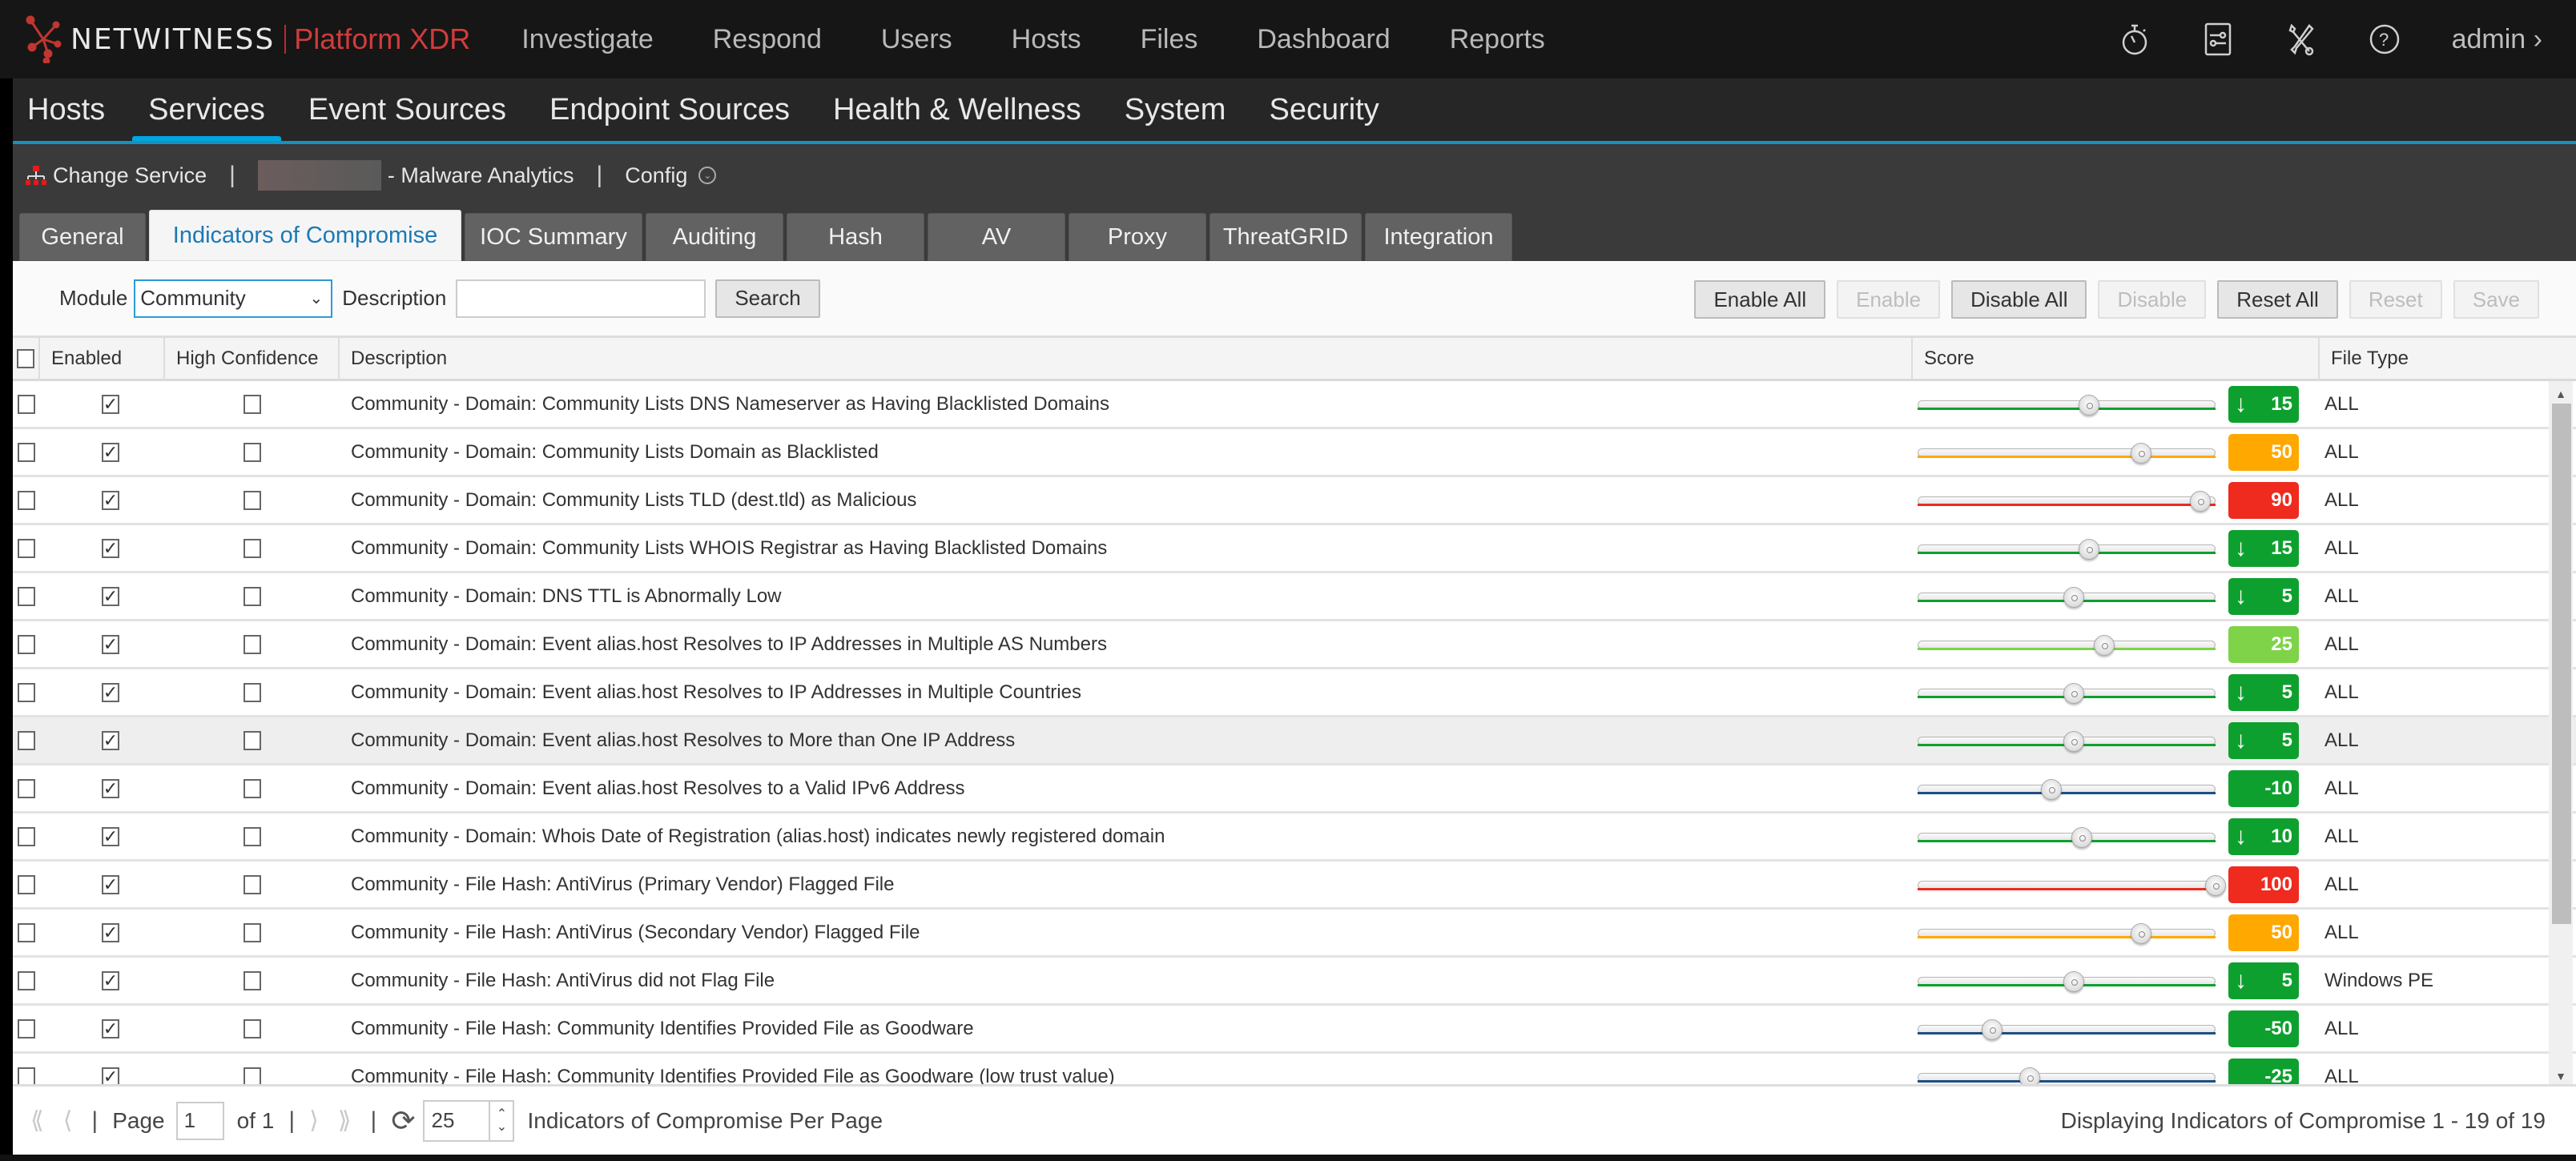 Image resolution: width=2576 pixels, height=1161 pixels. What do you see at coordinates (1760, 299) in the screenshot?
I see `enable-all-button: Enable All` at bounding box center [1760, 299].